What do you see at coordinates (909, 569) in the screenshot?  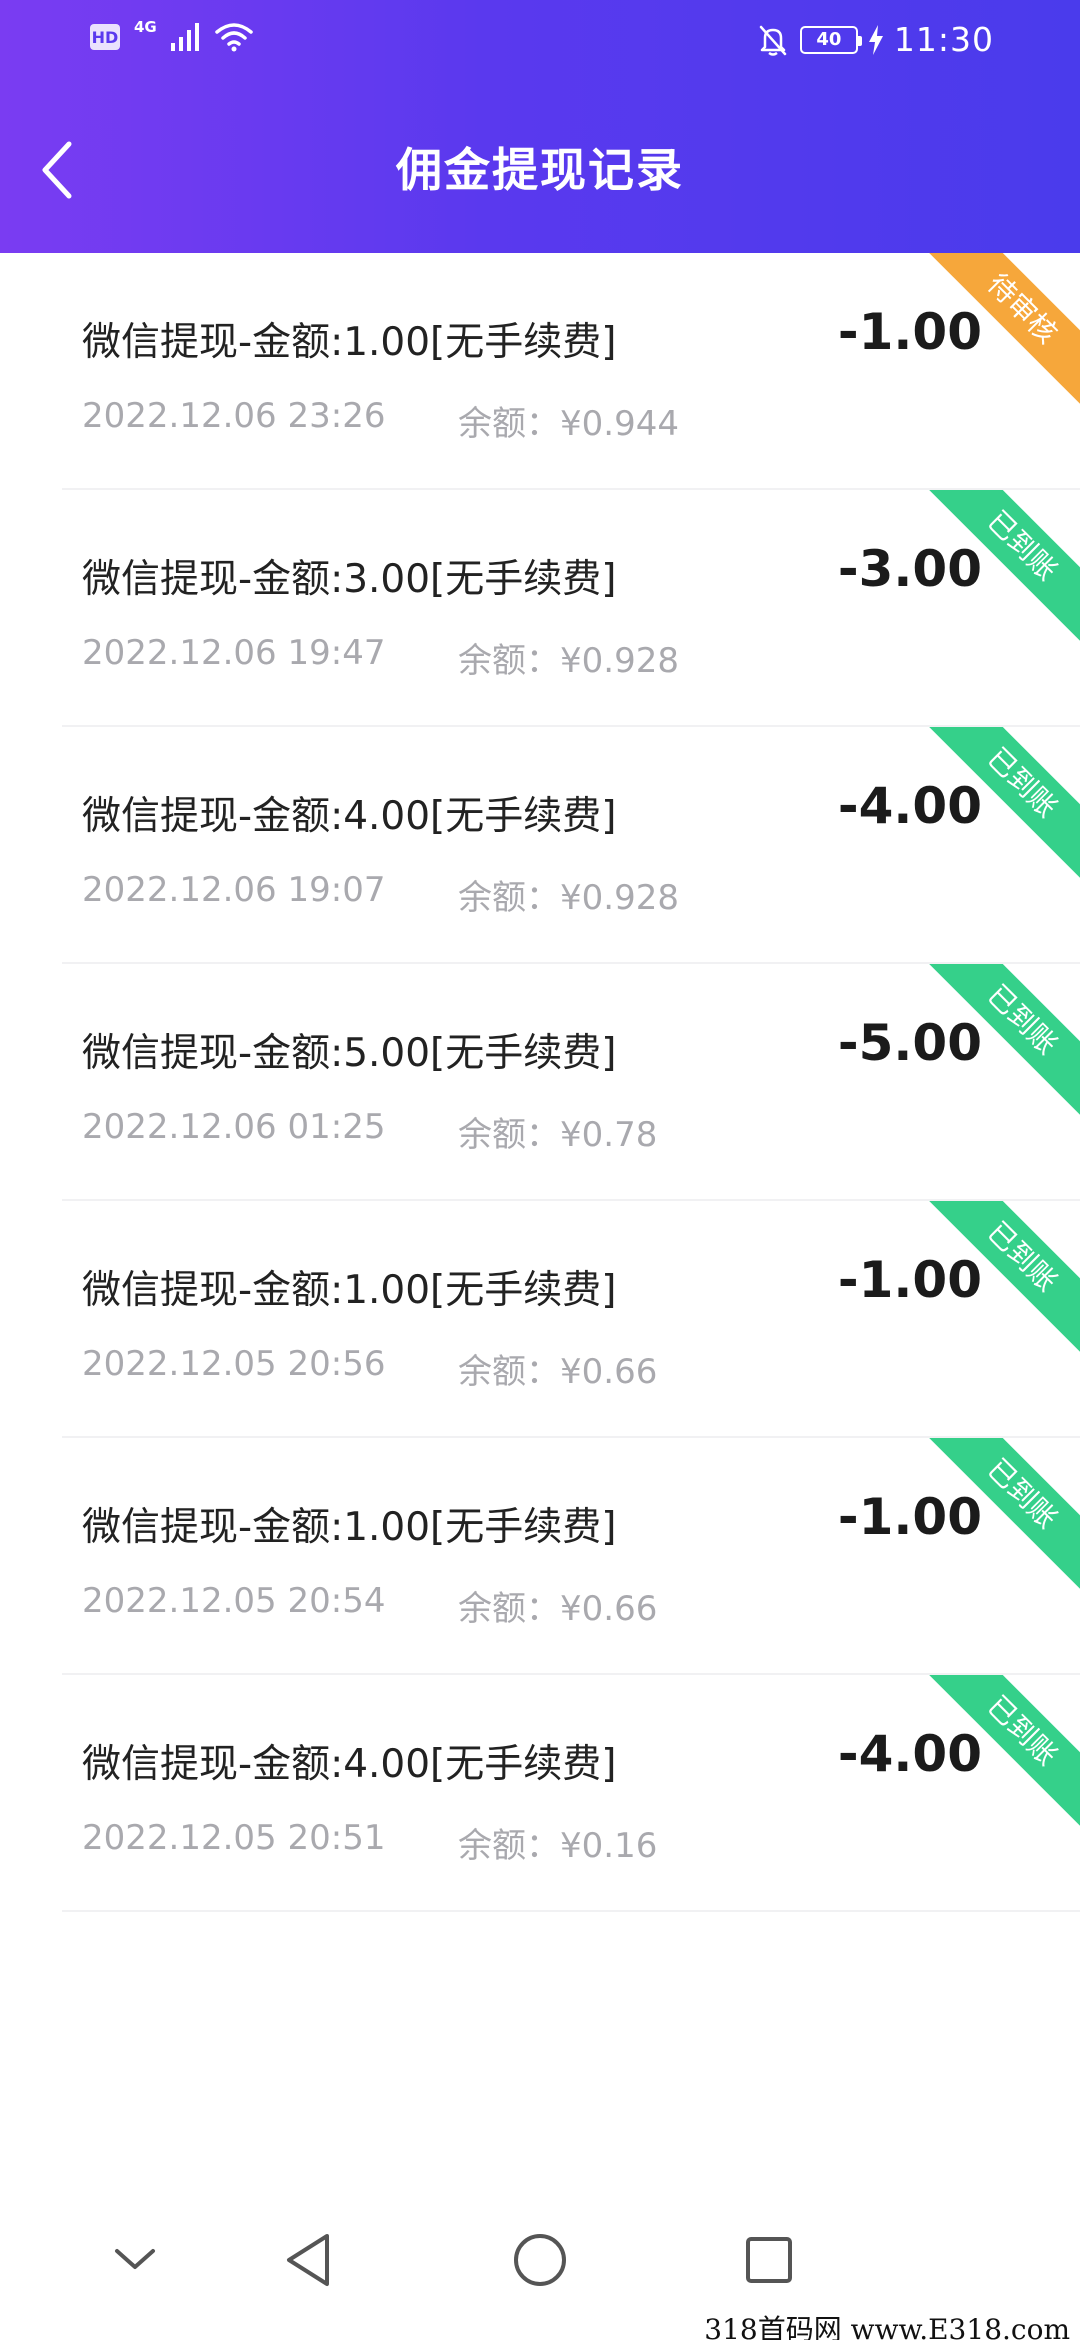 I see `record-amount: -3.00` at bounding box center [909, 569].